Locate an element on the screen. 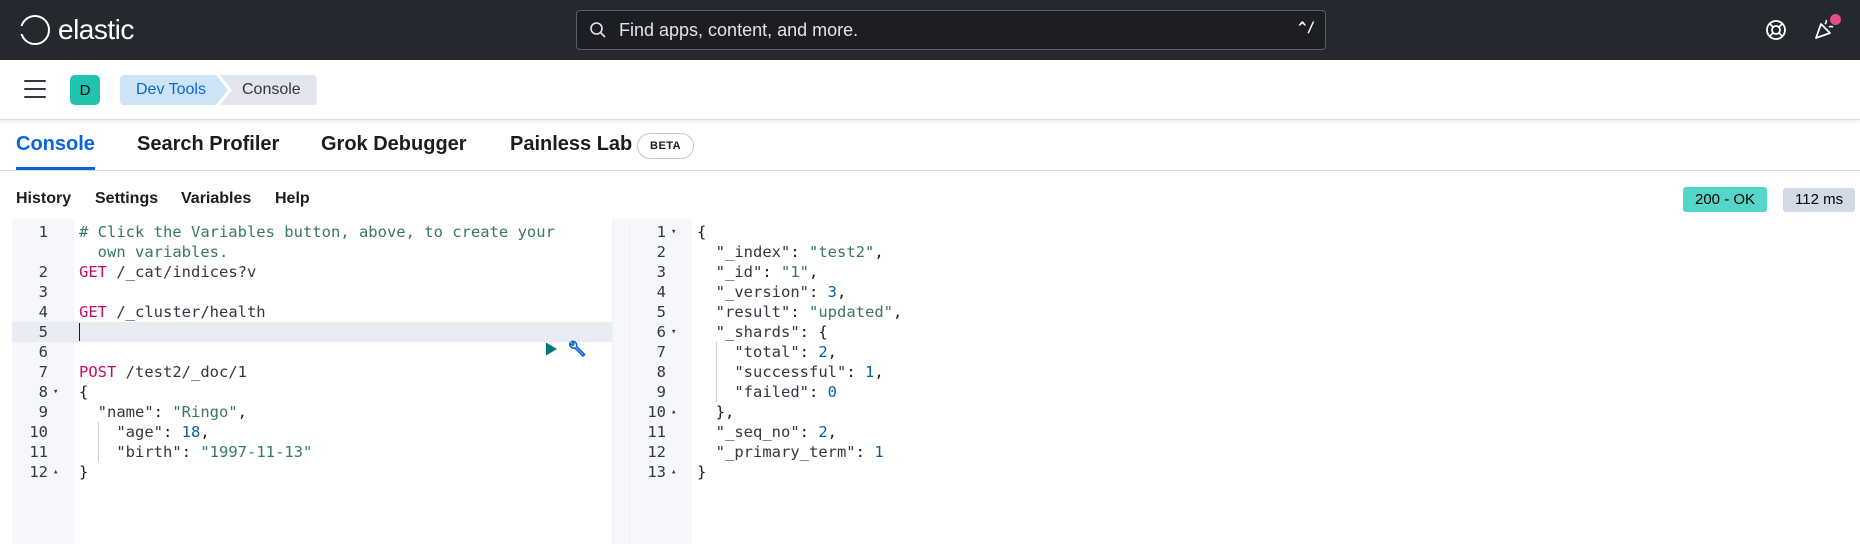 The height and width of the screenshot is (544, 1860). tab-painless-lab: Painless Lab is located at coordinates (571, 144).